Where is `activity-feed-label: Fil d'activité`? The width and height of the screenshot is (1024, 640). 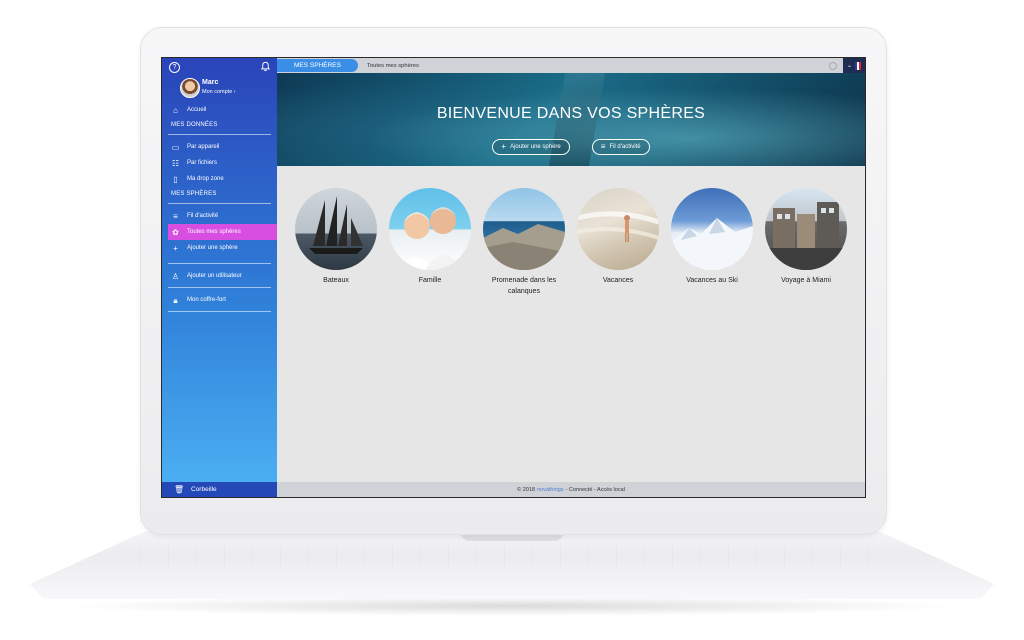
activity-feed-label: Fil d'activité is located at coordinates (625, 147).